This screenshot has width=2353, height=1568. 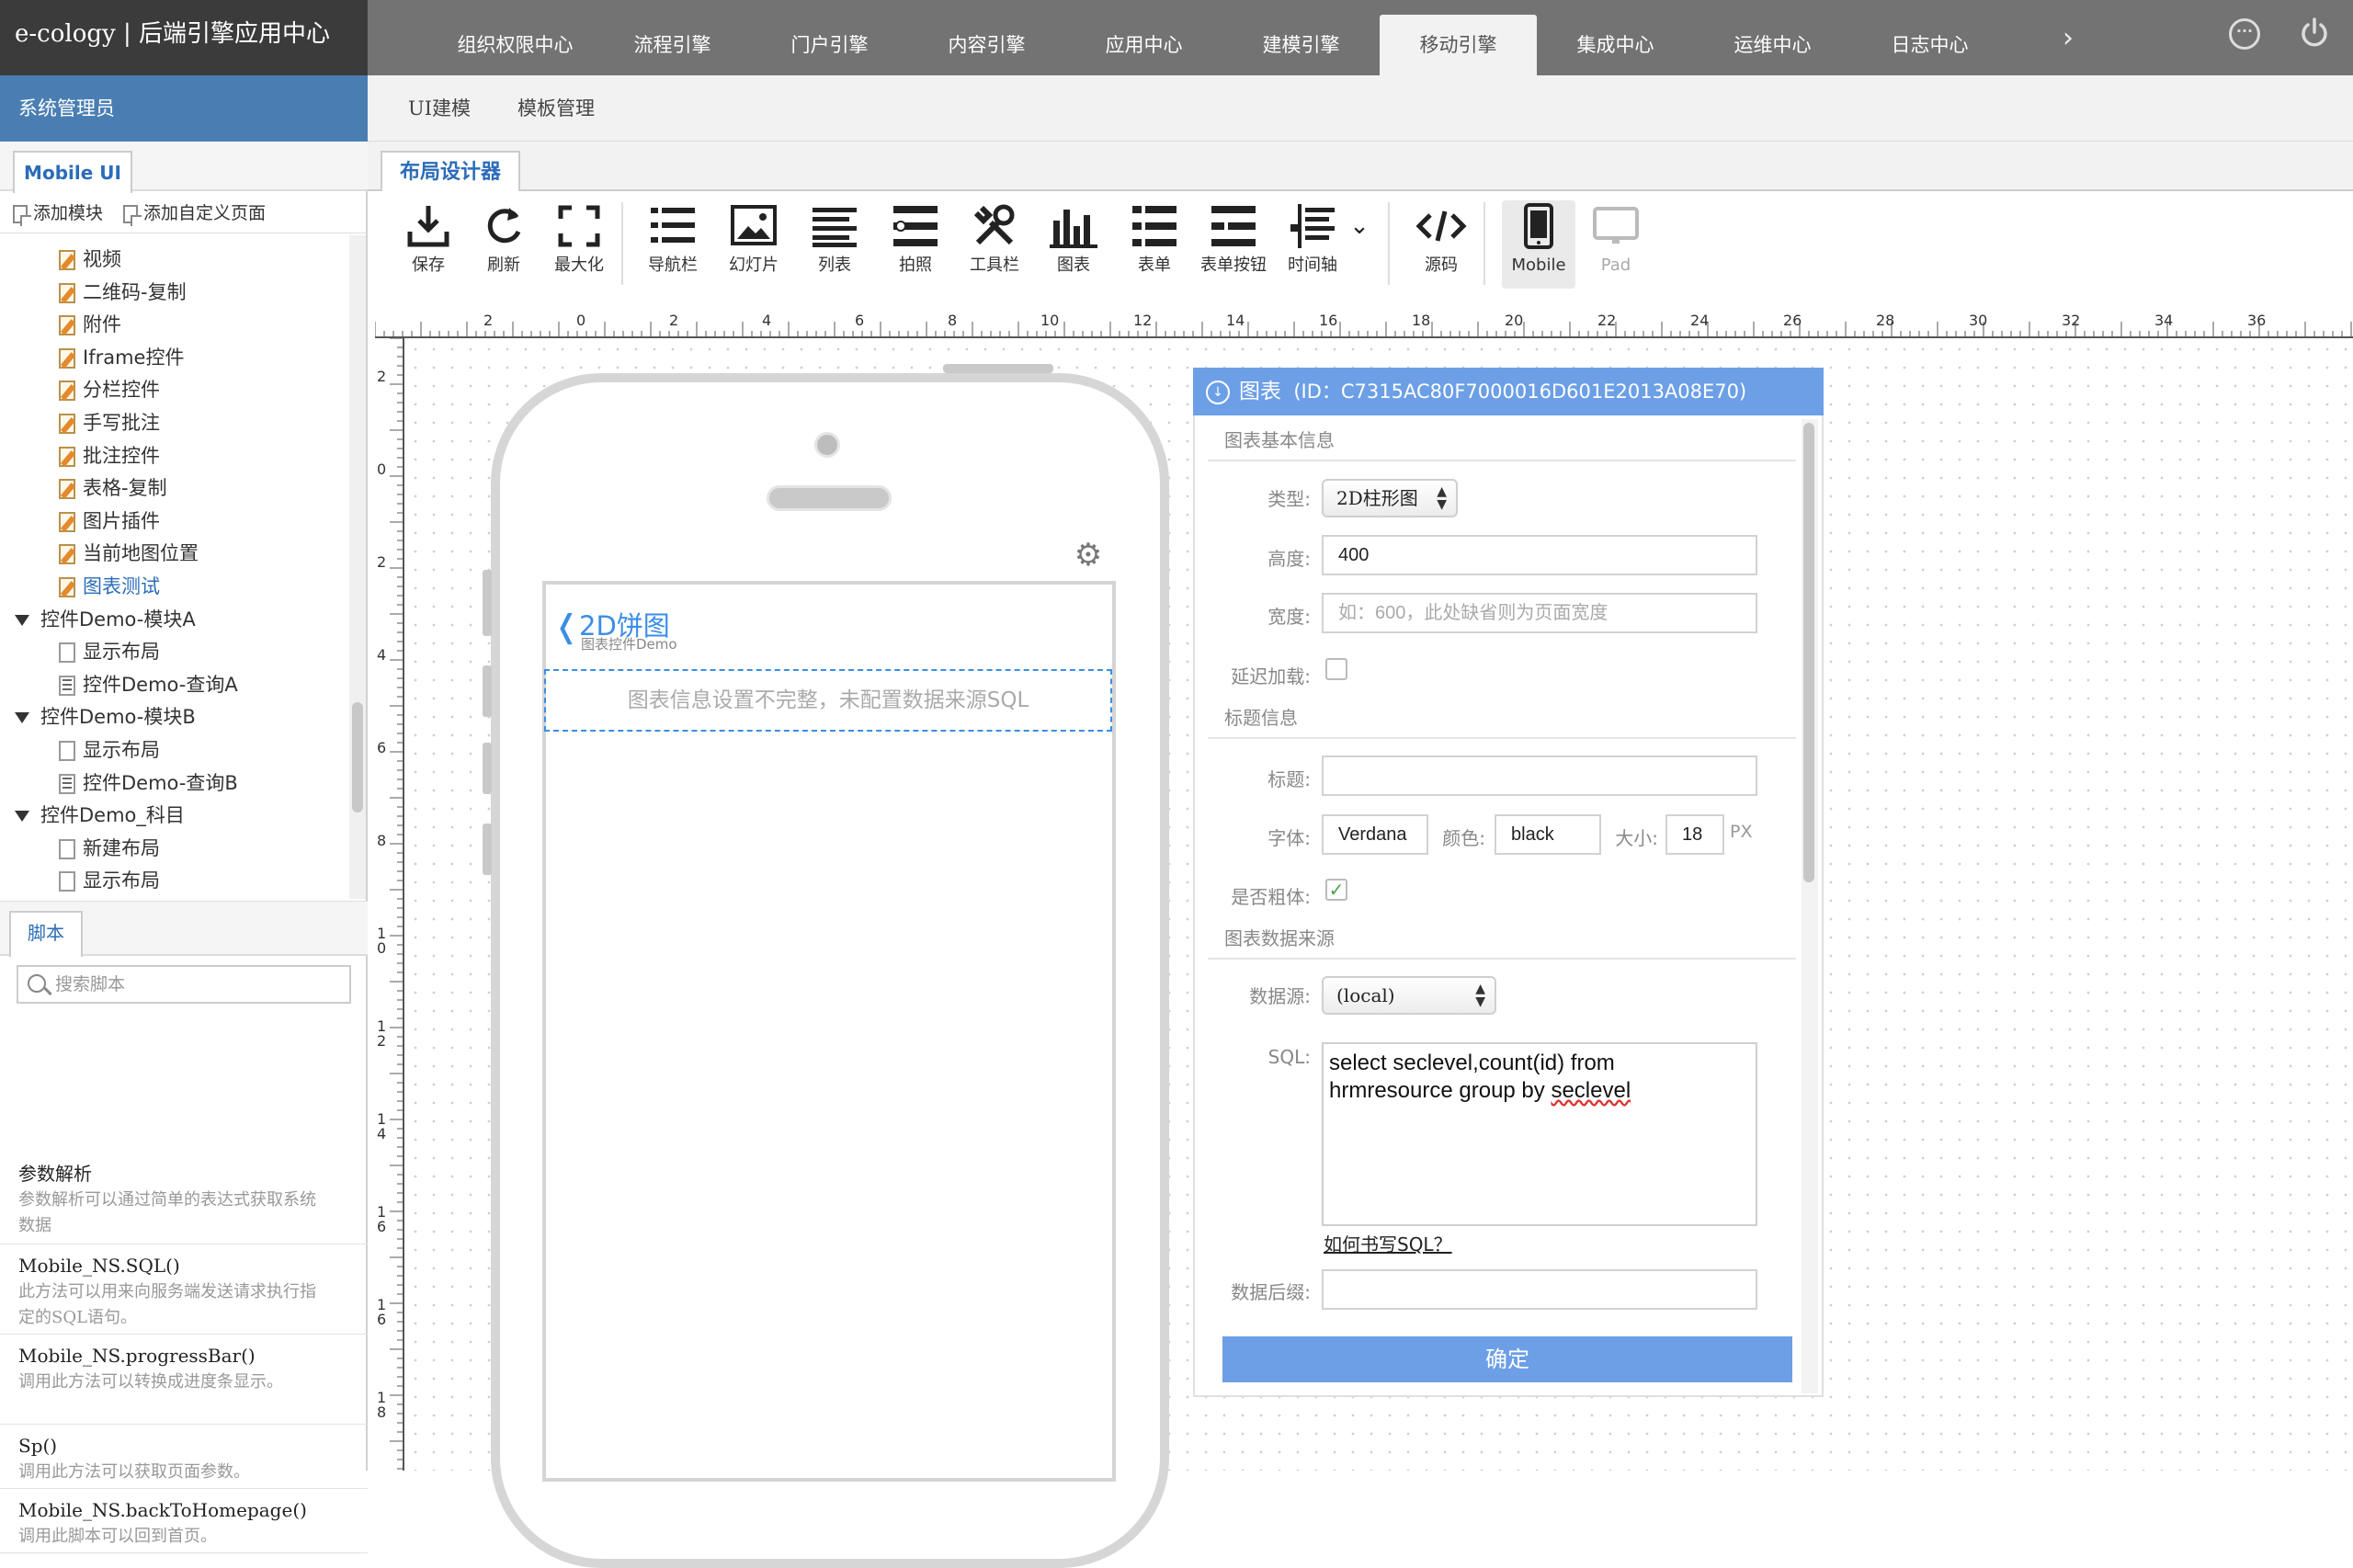 What do you see at coordinates (579, 265) in the screenshot?
I see `tool-label: 最大化` at bounding box center [579, 265].